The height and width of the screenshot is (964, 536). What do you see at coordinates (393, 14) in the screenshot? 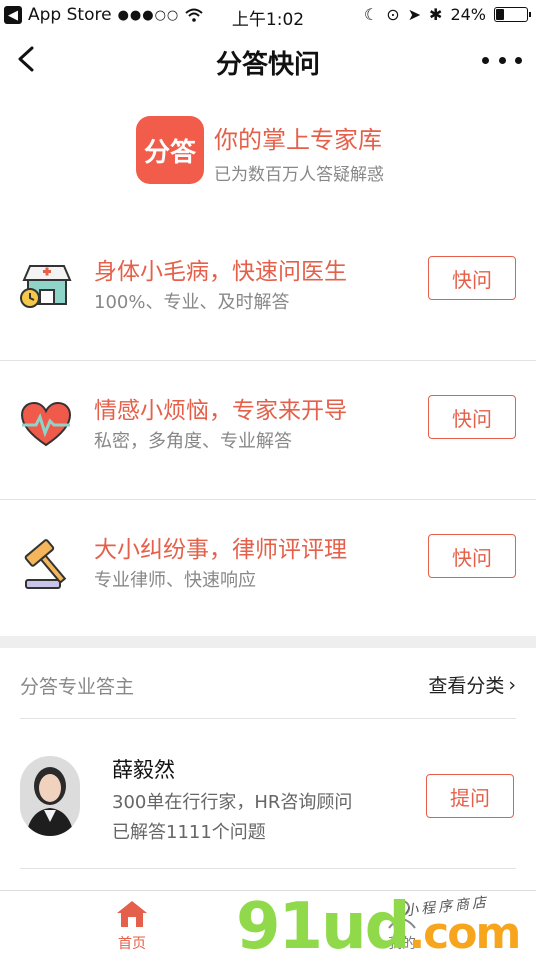
I see `lock-rotation-icon: ⊙` at bounding box center [393, 14].